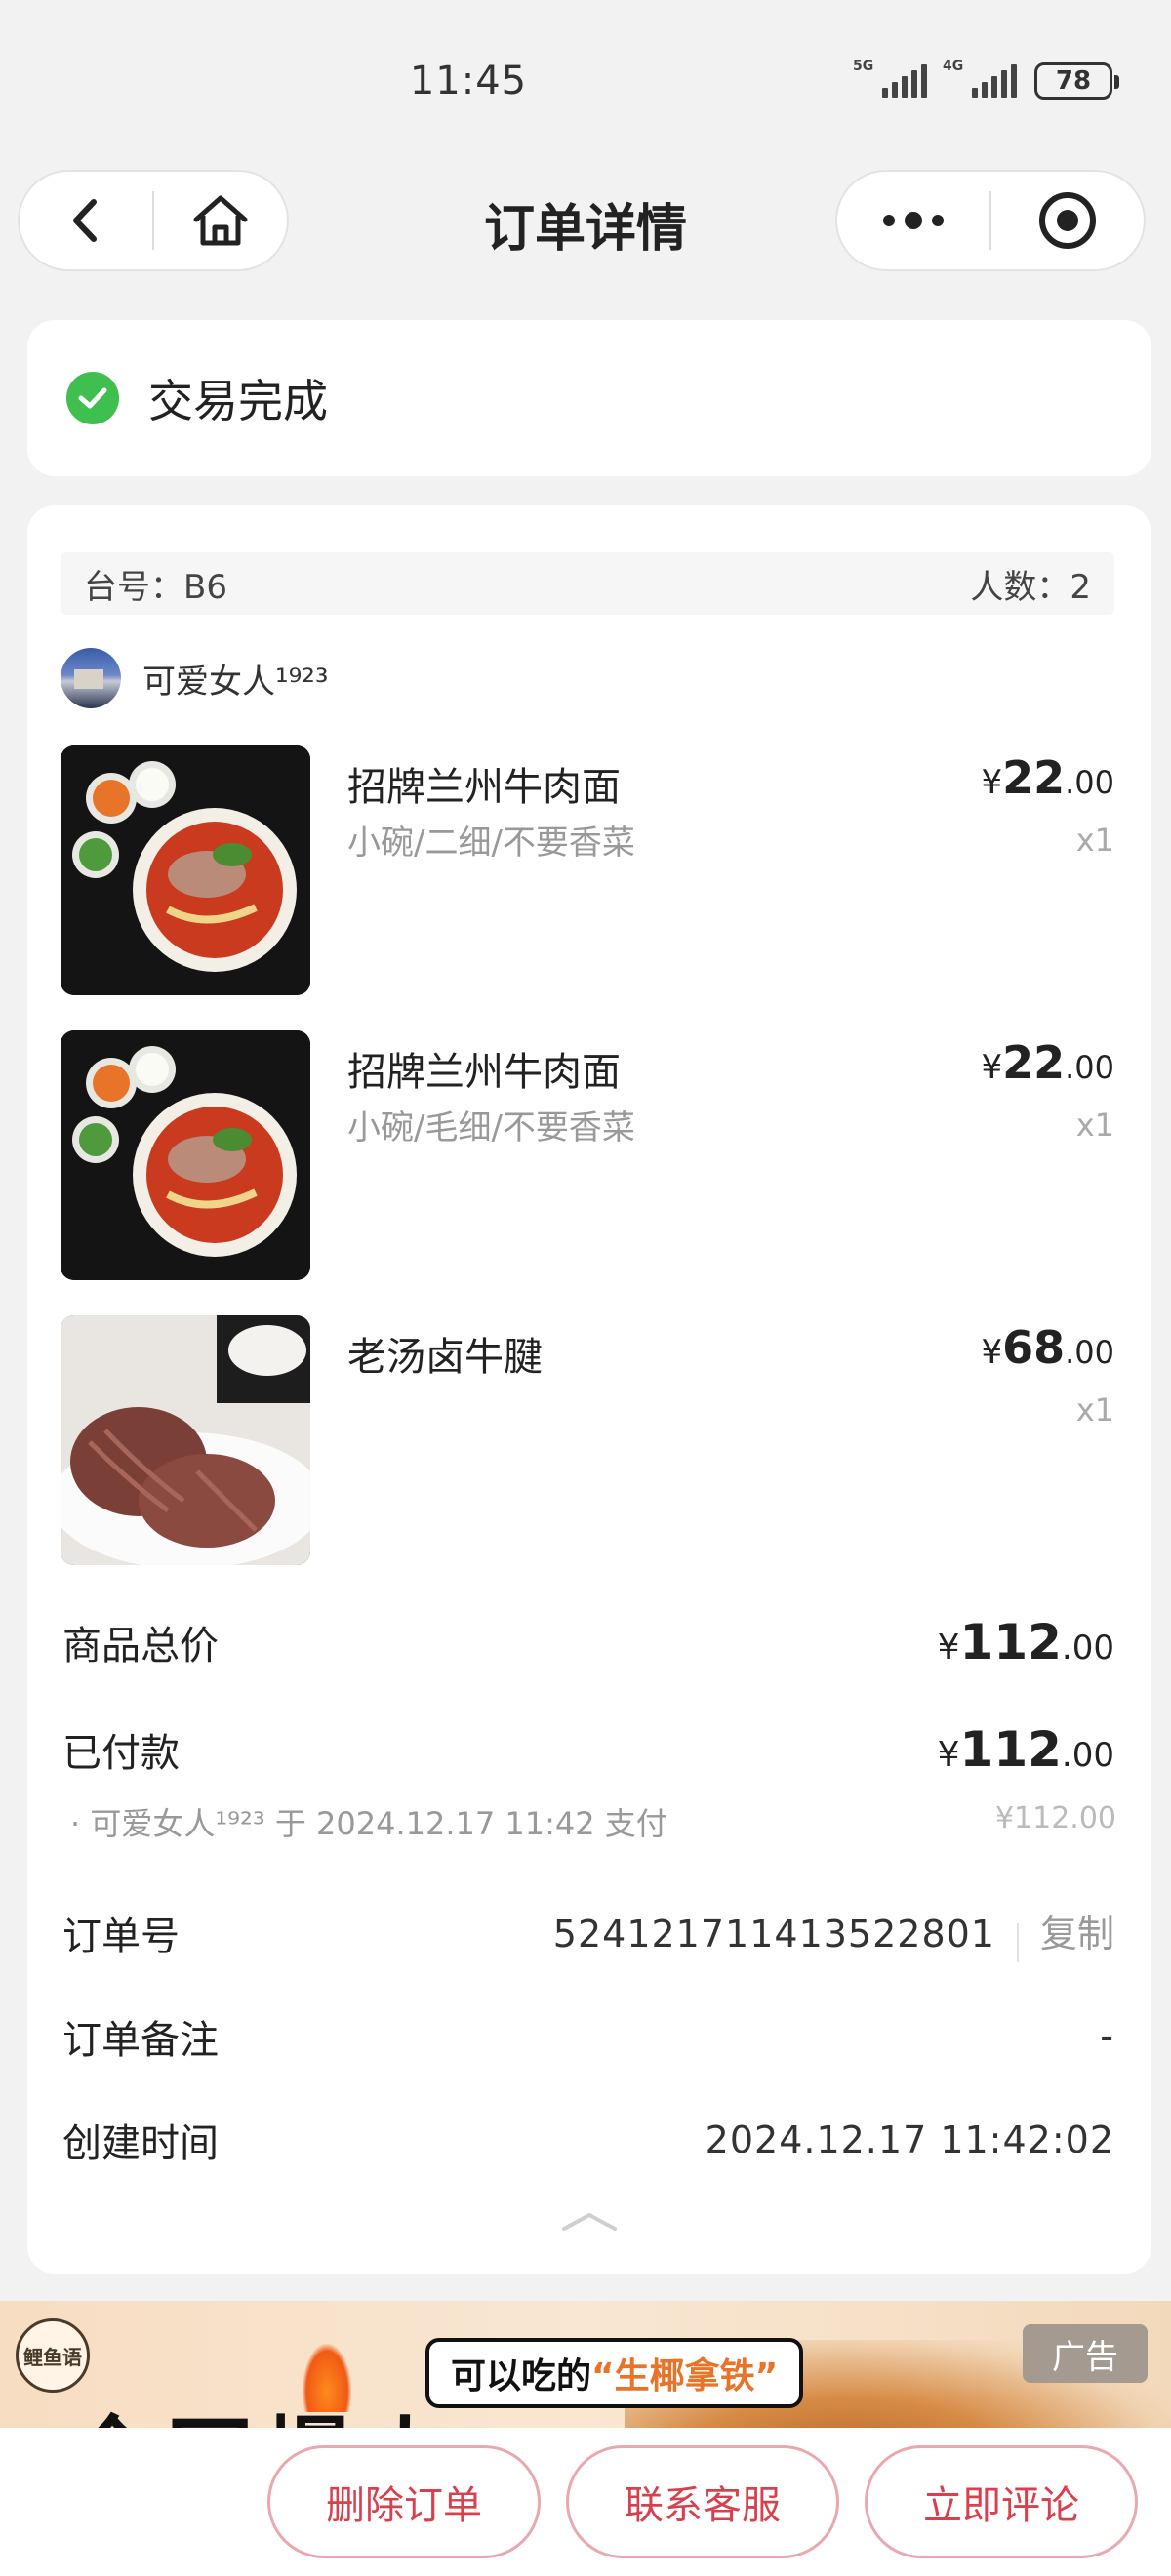 The width and height of the screenshot is (1171, 2576). Describe the element at coordinates (1055, 1818) in the screenshot. I see `payment-note-amount: ¥112.00` at that location.